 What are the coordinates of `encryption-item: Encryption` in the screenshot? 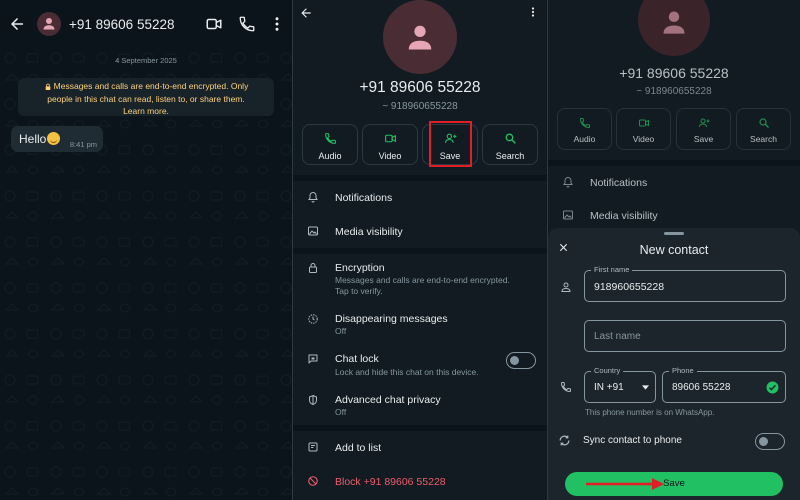 It's located at (360, 268).